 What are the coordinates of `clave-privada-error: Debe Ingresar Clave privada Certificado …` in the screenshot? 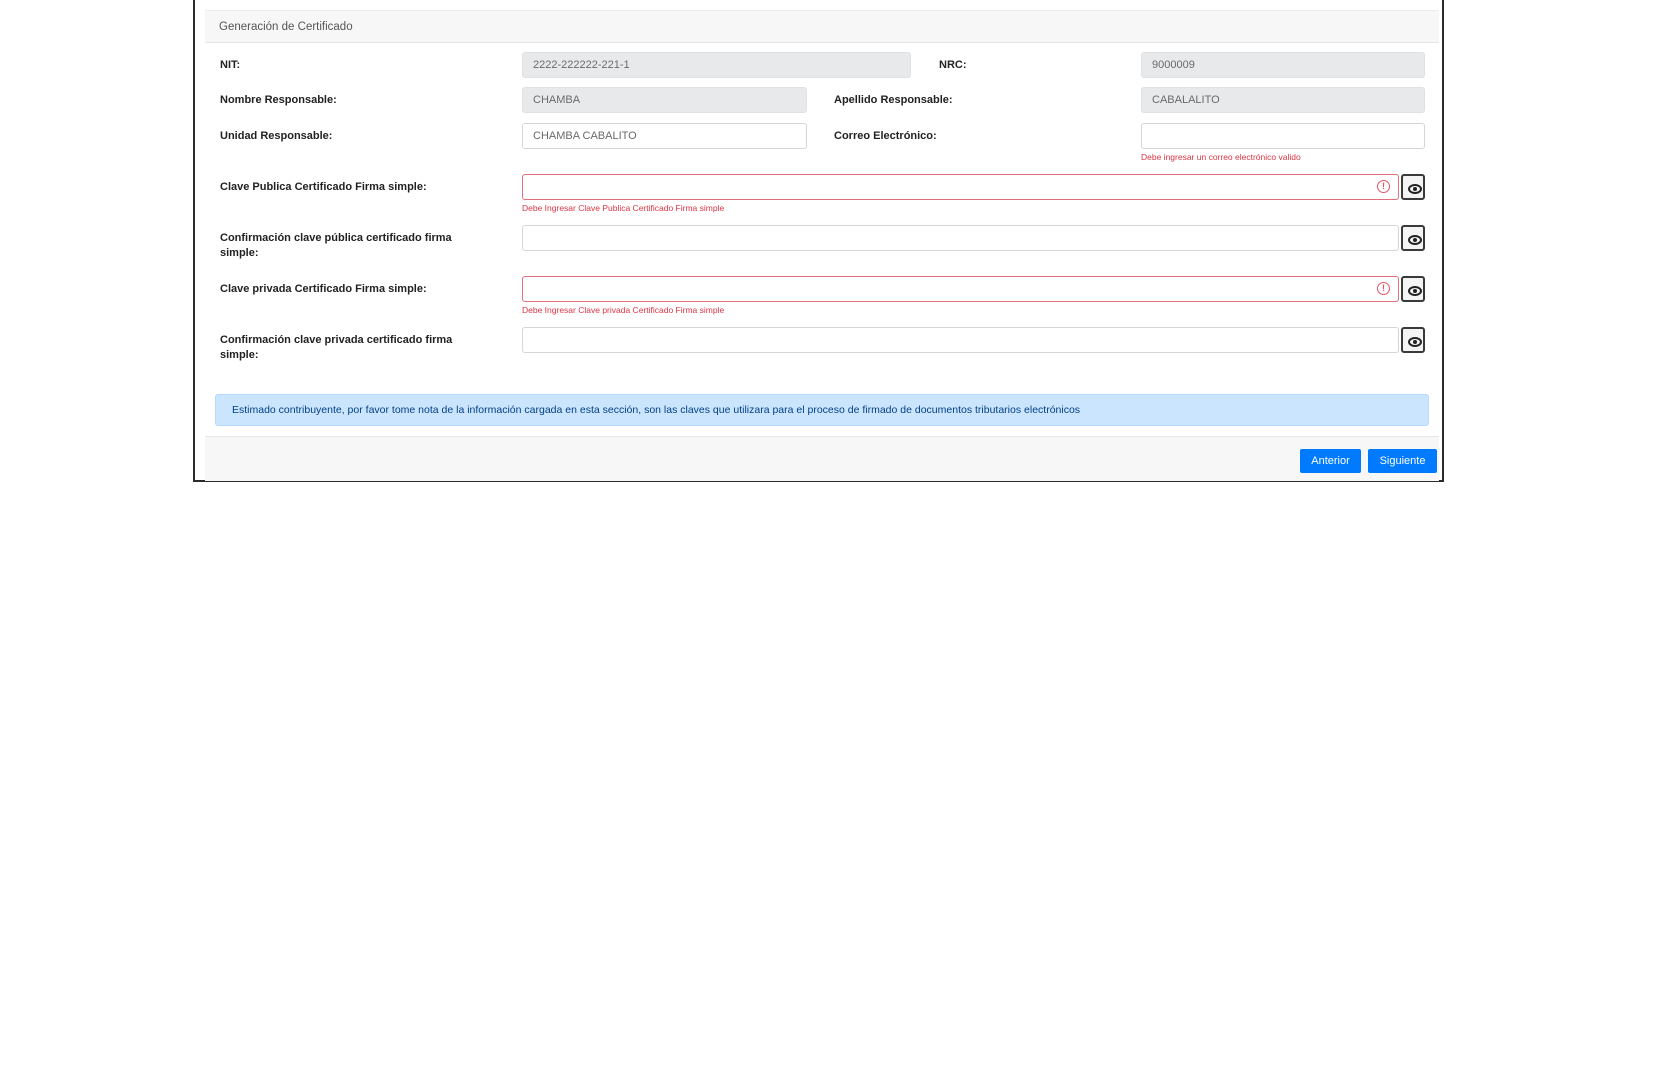 It's located at (623, 310).